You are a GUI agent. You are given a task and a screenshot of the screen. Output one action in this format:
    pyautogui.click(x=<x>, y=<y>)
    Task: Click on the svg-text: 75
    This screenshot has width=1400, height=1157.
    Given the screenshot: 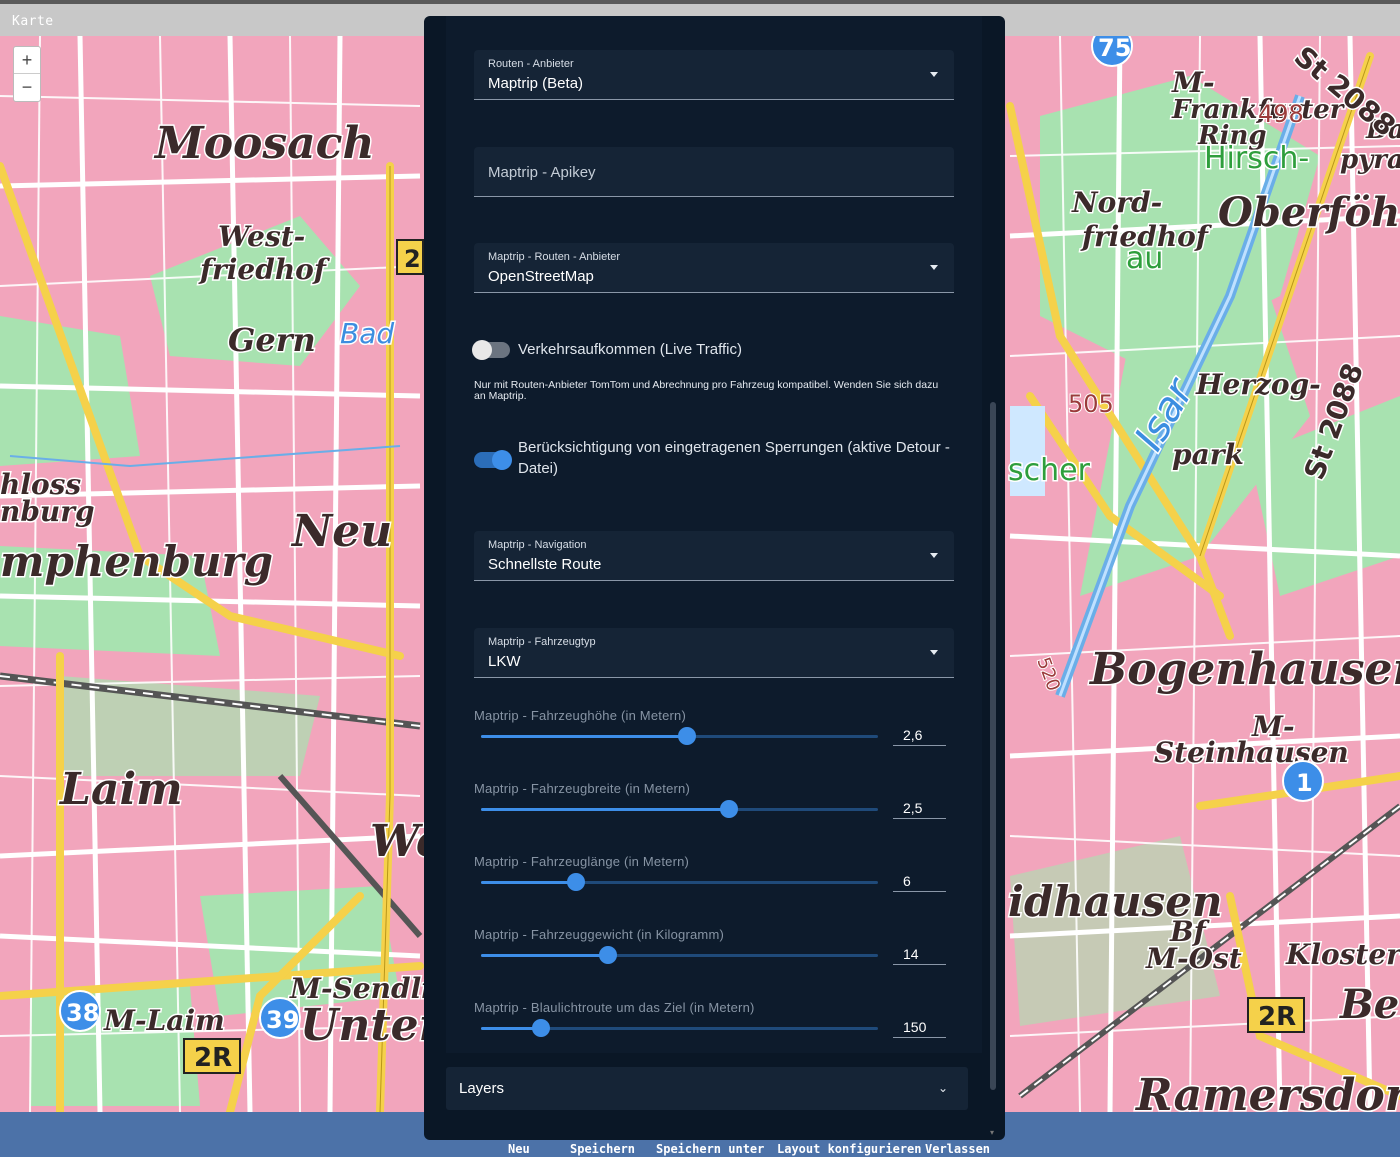 What is the action you would take?
    pyautogui.click(x=1114, y=49)
    